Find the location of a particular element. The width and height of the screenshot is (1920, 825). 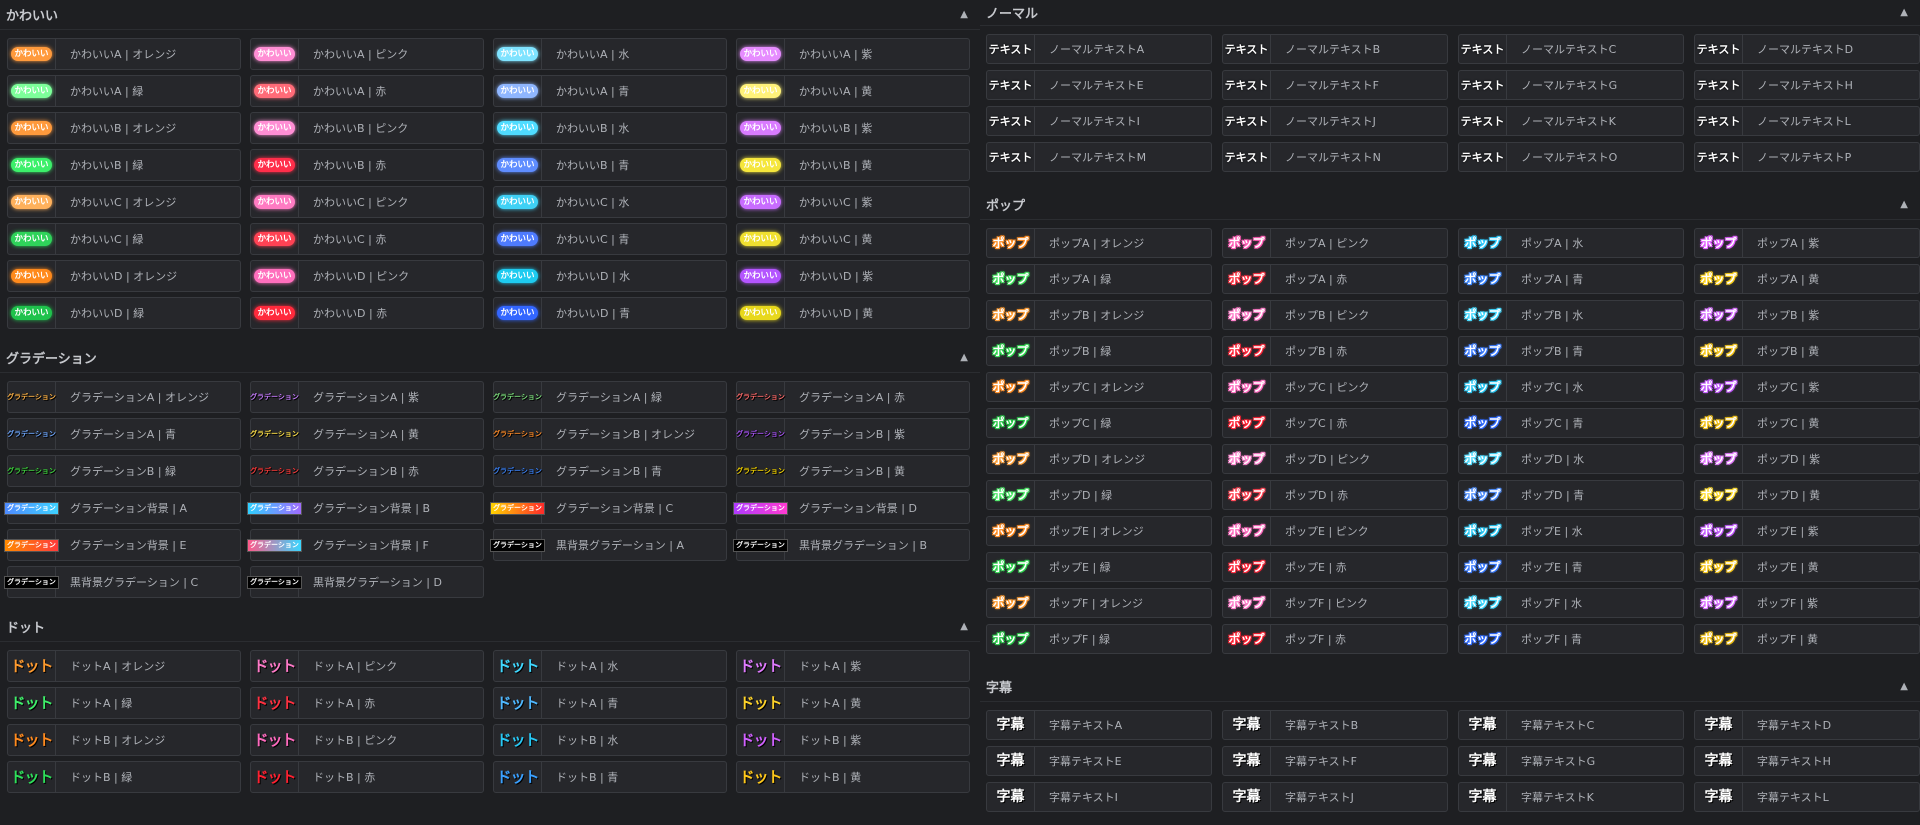

preset-item: ポップ ポップD | 緑 is located at coordinates (1099, 495).